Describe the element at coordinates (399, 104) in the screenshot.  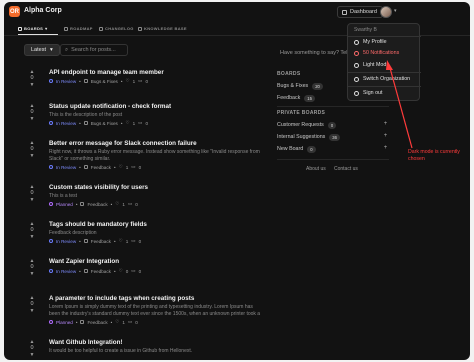
I see `annotation-arrow` at that location.